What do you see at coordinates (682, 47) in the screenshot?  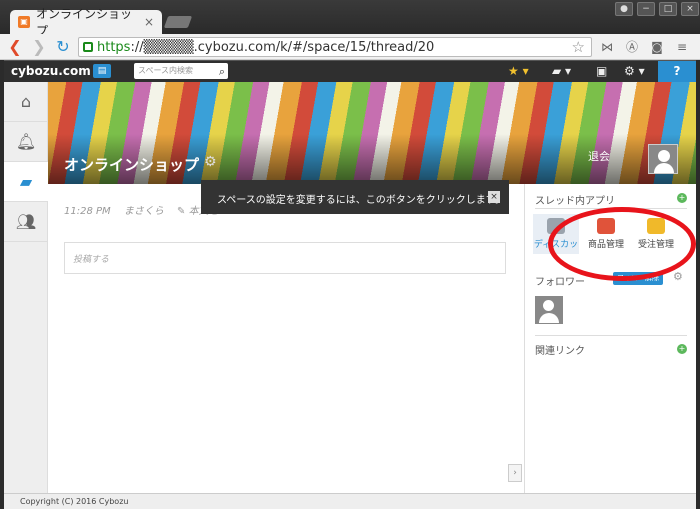 I see `menu-icon: ≡` at bounding box center [682, 47].